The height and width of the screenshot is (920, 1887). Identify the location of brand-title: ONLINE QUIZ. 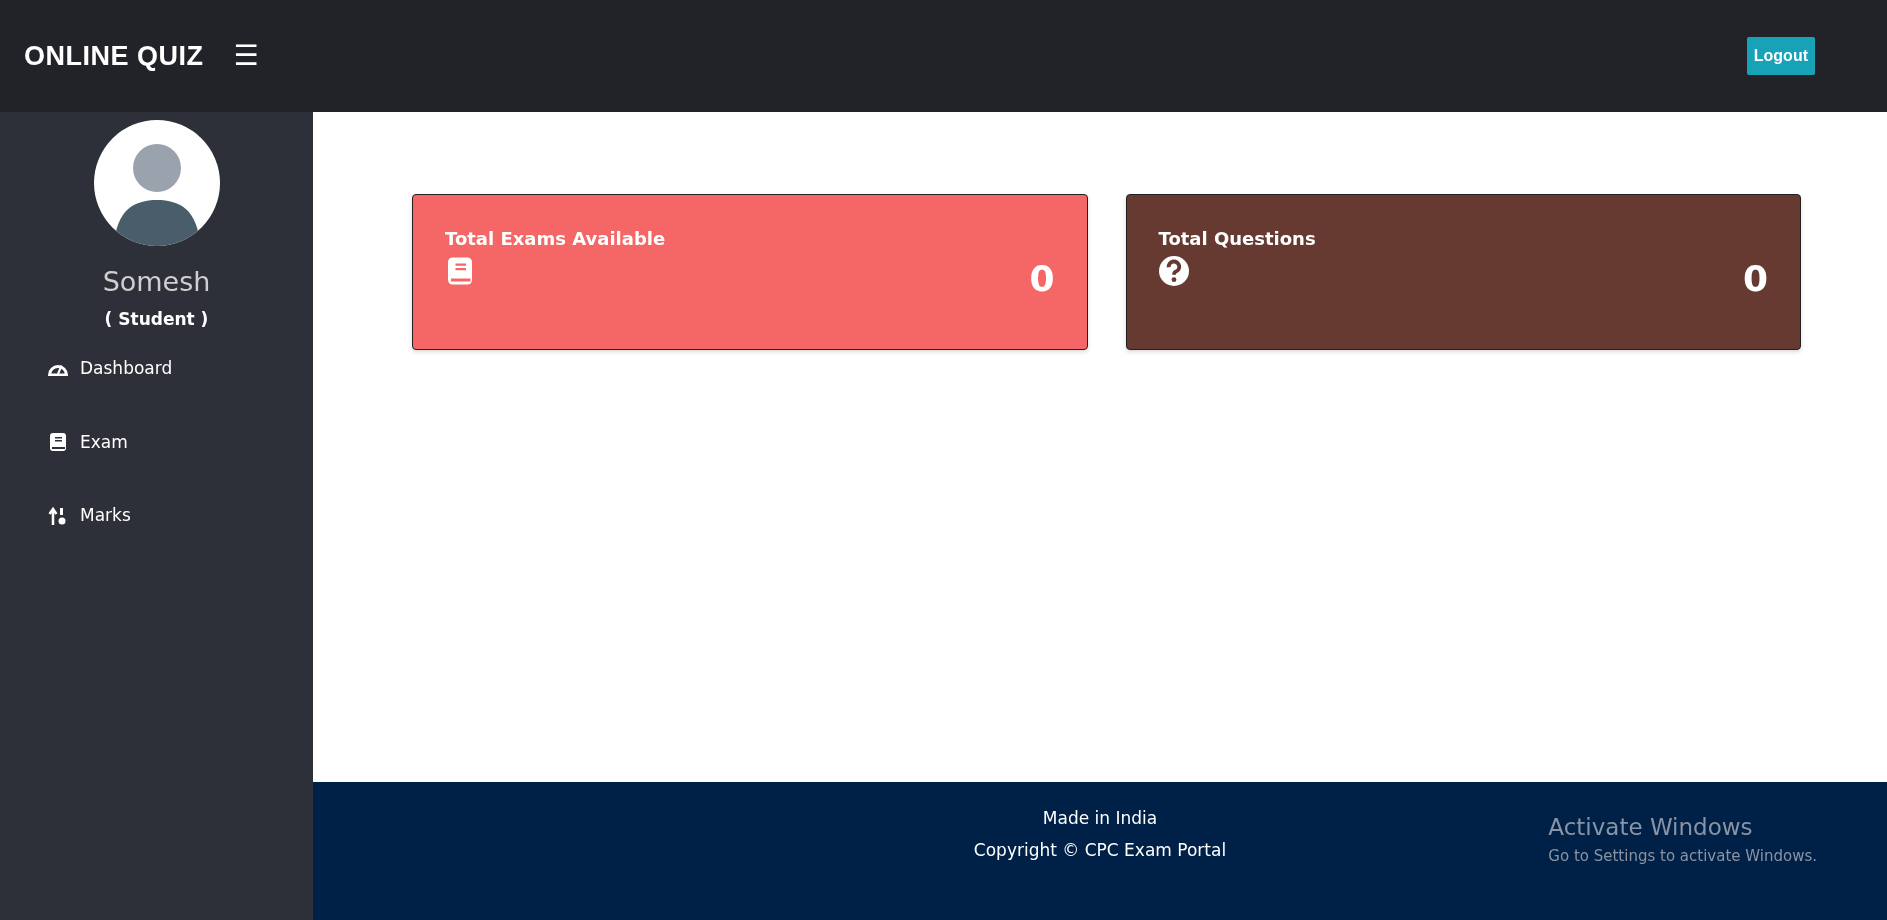
(114, 56).